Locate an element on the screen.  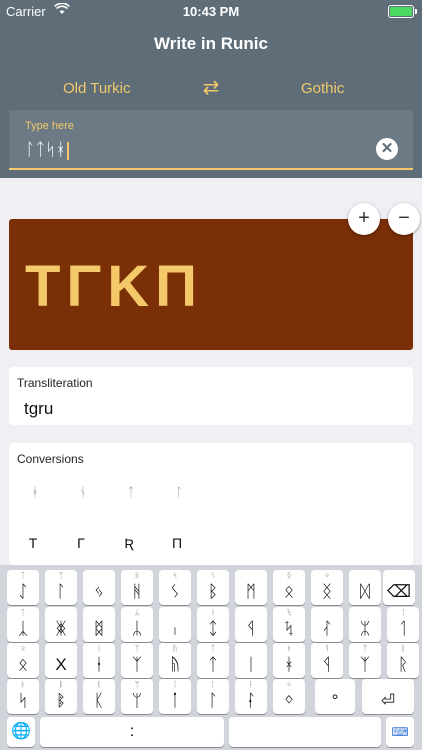
keyboard-key: ᛘᛘ is located at coordinates (137, 696).